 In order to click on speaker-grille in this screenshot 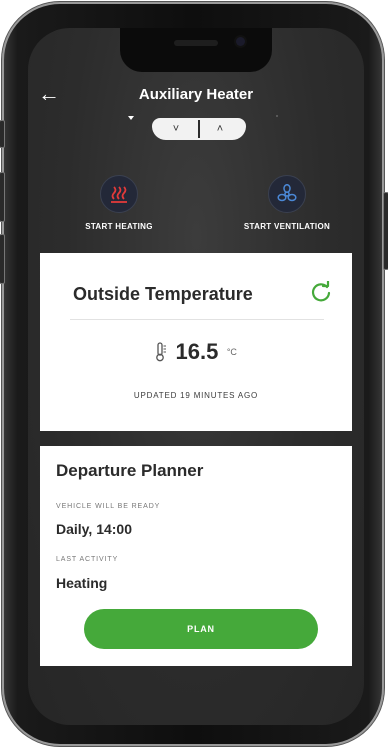, I will do `click(196, 43)`.